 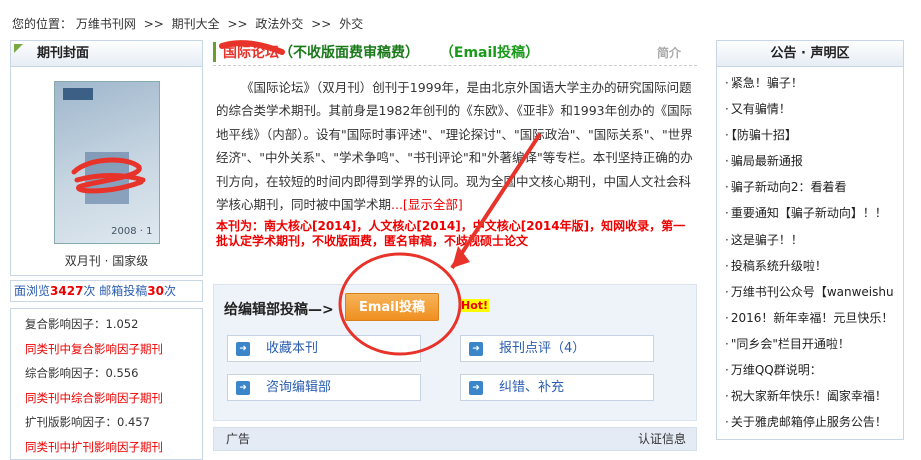 I want to click on consult-editor-button: ➜ 咨询编辑部, so click(x=324, y=387).